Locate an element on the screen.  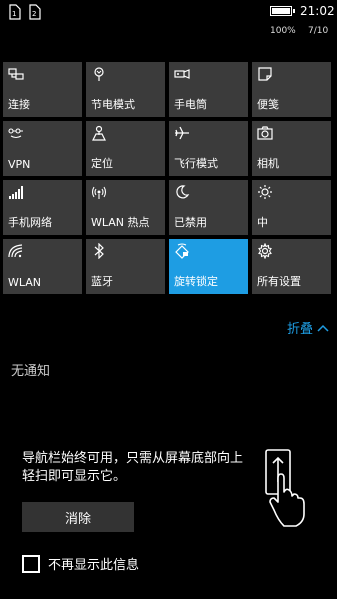
cellular-icon is located at coordinates (16, 192).